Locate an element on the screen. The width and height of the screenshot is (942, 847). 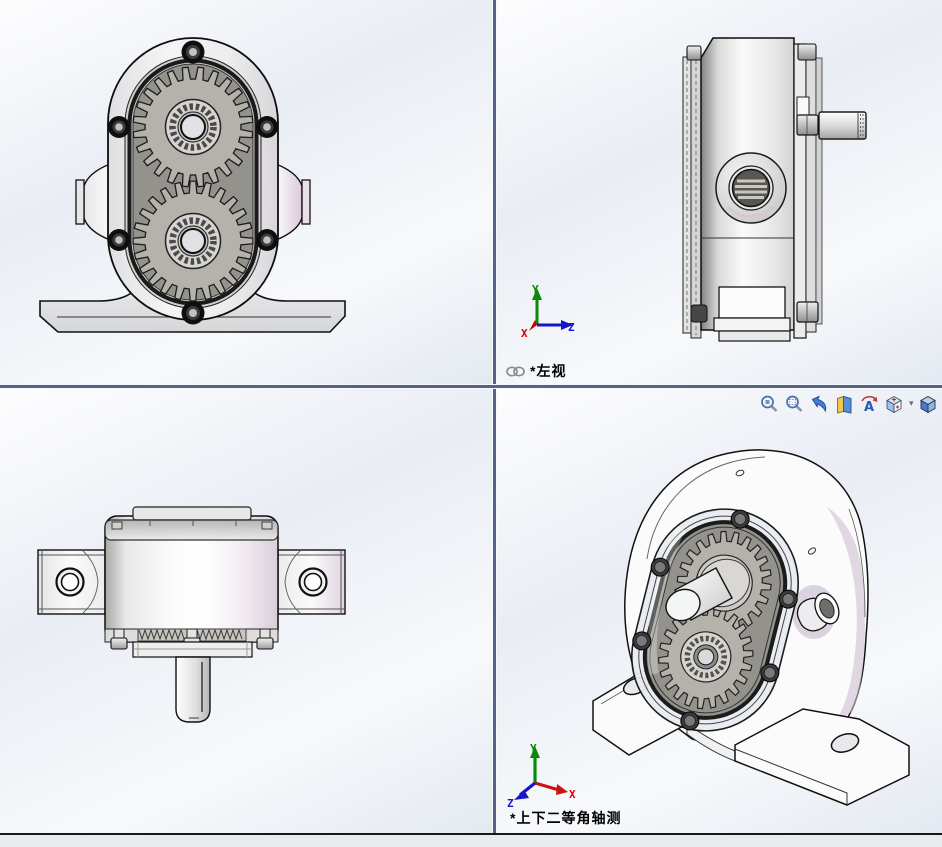
viewport-splitter-vertical is located at coordinates (494, 416).